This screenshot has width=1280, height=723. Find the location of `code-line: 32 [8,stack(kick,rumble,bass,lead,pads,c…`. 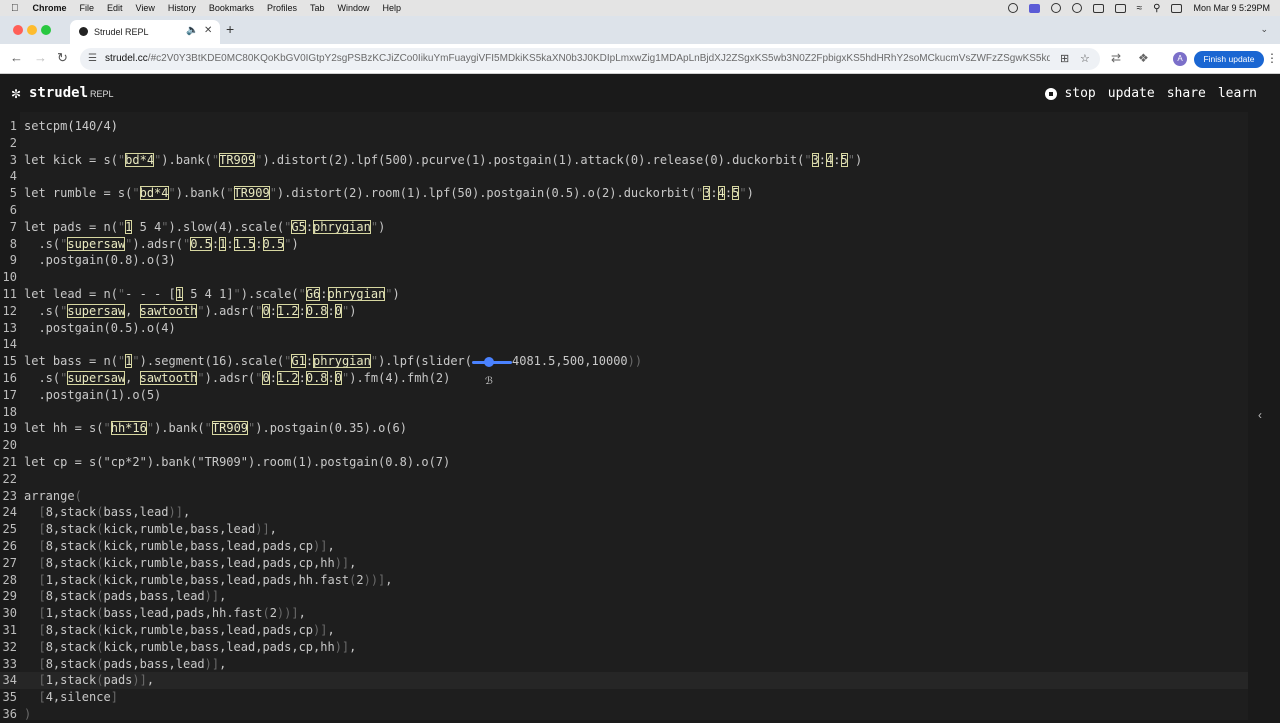

code-line: 32 [8,stack(kick,rumble,bass,lead,pads,c… is located at coordinates (624, 647).